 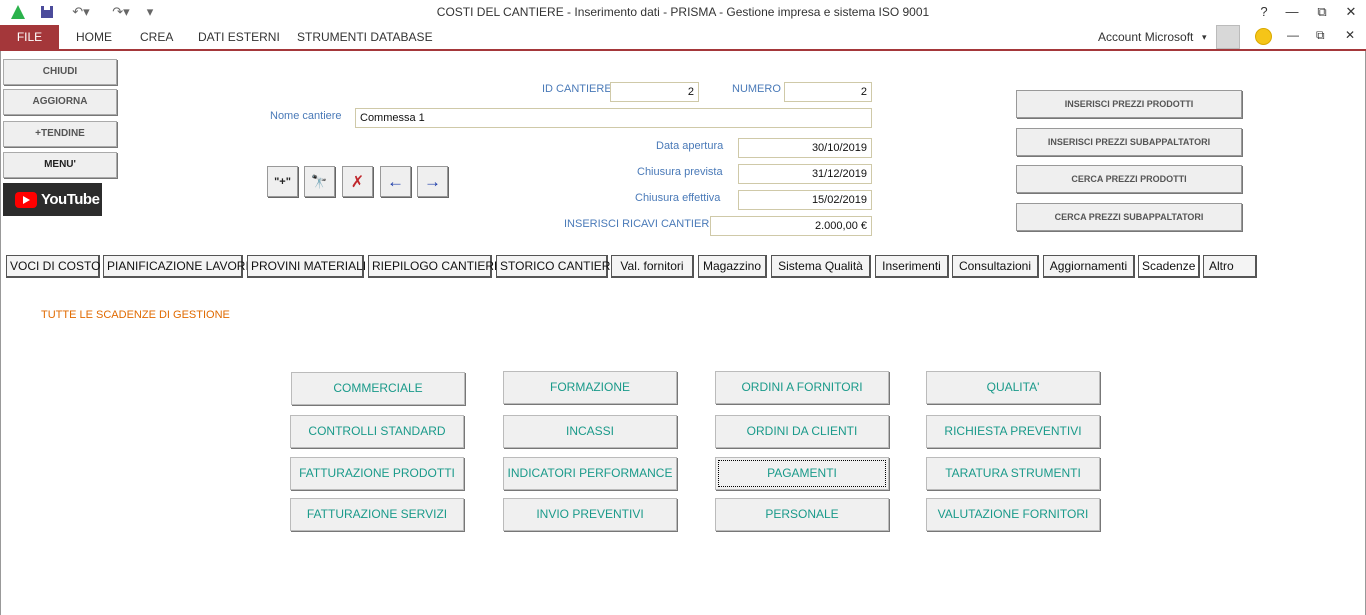 What do you see at coordinates (802, 473) in the screenshot?
I see `pagamenti-button: PAGAMENTI` at bounding box center [802, 473].